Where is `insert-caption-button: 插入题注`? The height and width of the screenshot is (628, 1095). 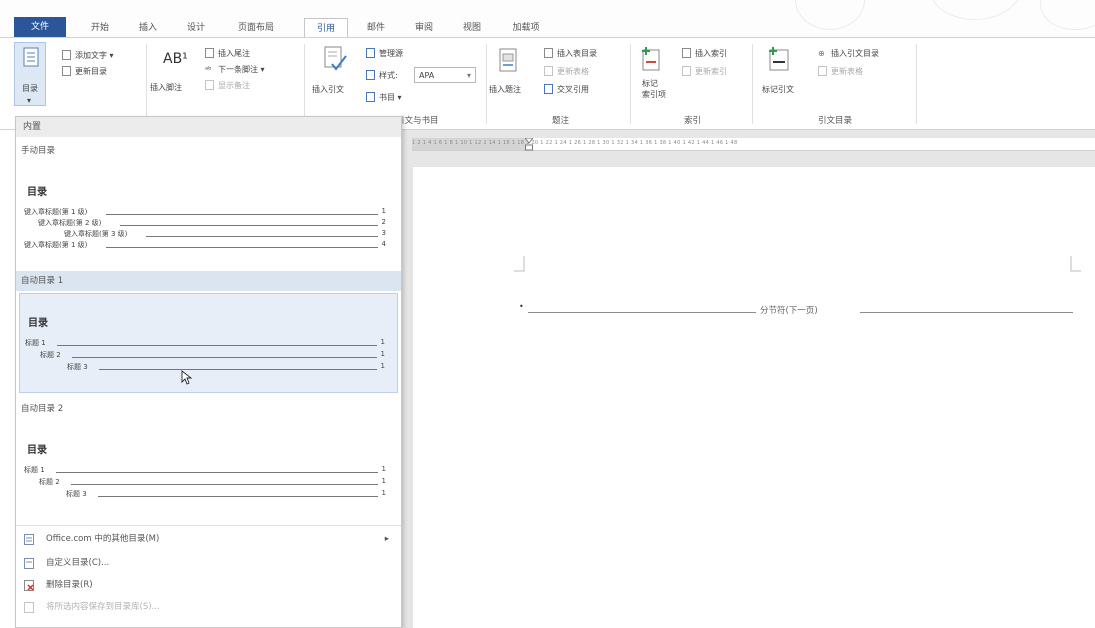
insert-caption-button: 插入题注 is located at coordinates (505, 89).